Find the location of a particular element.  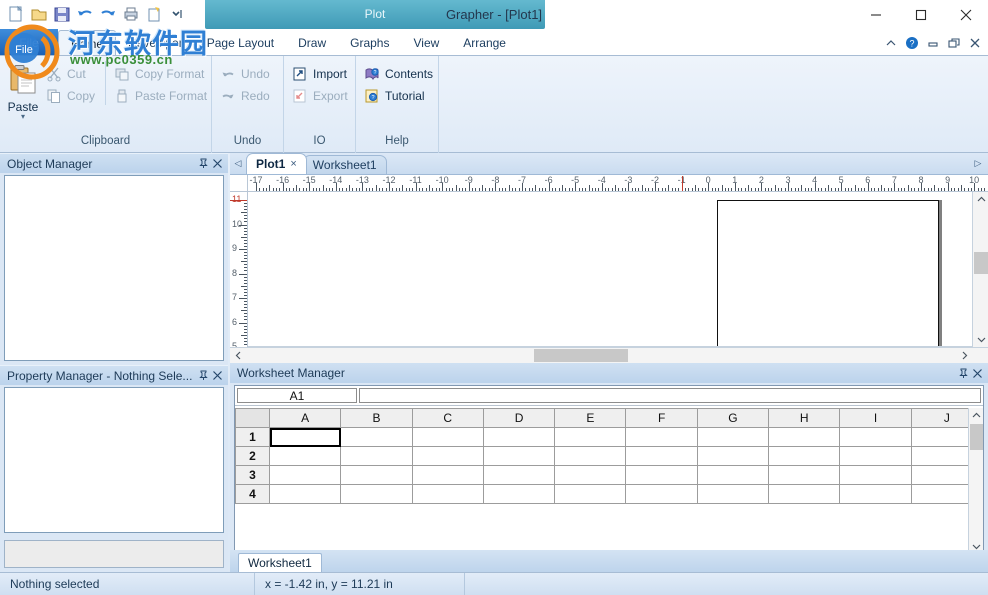

window-controls is located at coordinates (920, 14).